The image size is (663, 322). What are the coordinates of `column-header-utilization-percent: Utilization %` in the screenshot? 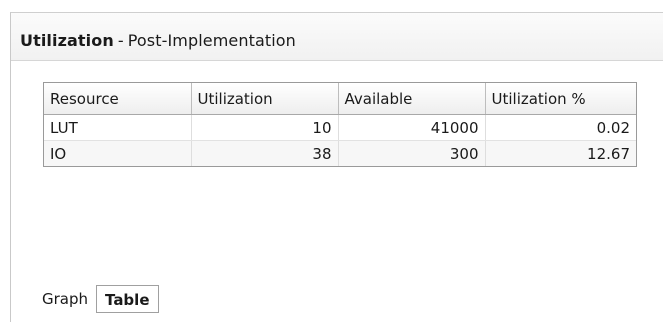 It's located at (560, 99).